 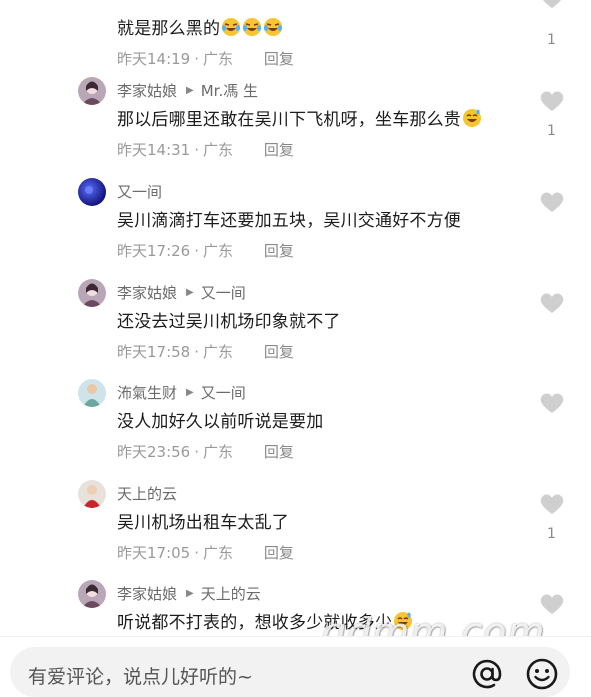 I want to click on comment-author-row: 㳍氣生财 ▶ 又一间, so click(x=181, y=392).